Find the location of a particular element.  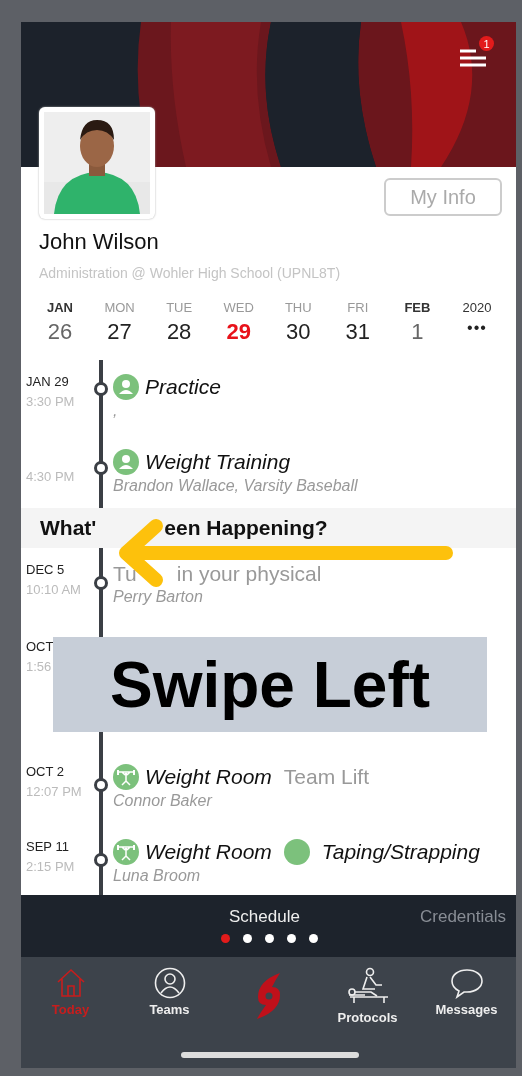

event-tag: Taping/Strapping is located at coordinates (400, 852).